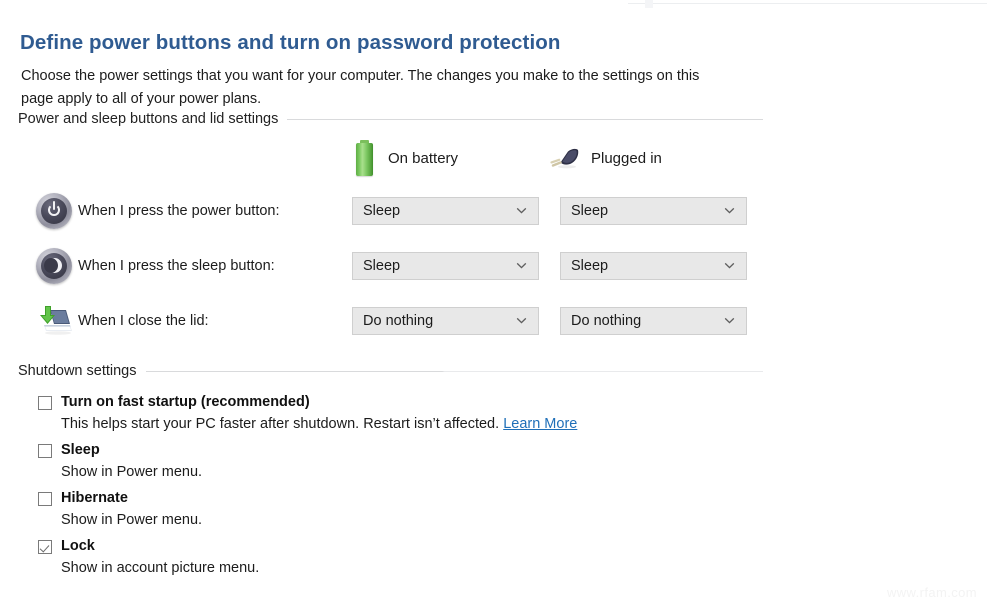  Describe the element at coordinates (931, 592) in the screenshot. I see `watermark: www.rfam.com` at that location.